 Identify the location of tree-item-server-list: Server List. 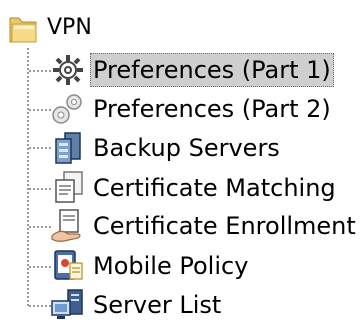
(200, 305).